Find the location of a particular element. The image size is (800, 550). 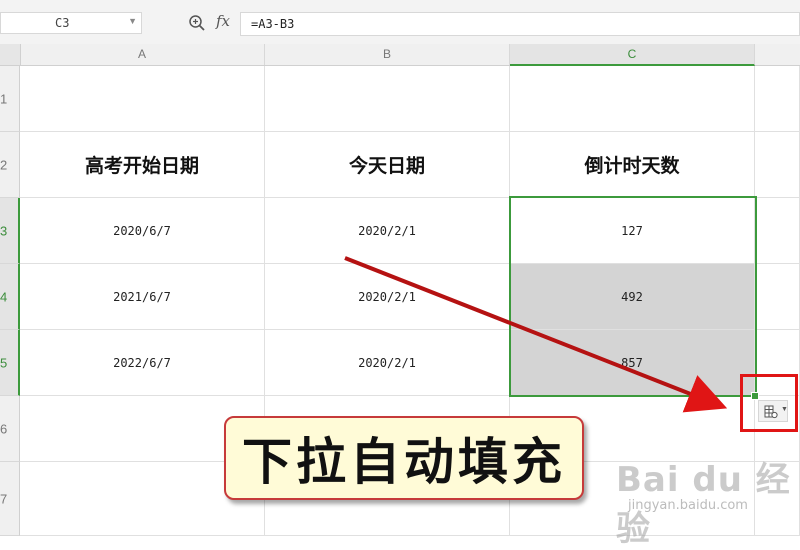

cell-b2: 今天日期 is located at coordinates (387, 165).